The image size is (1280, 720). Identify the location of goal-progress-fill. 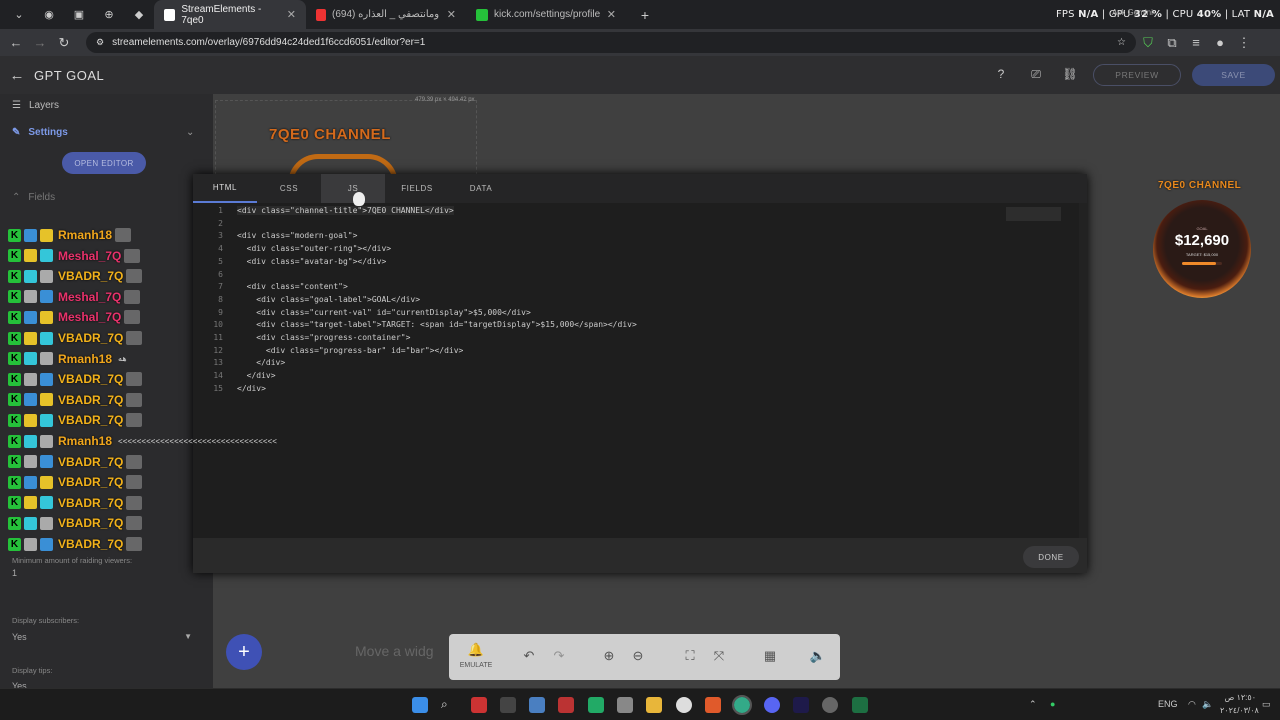
(1199, 263).